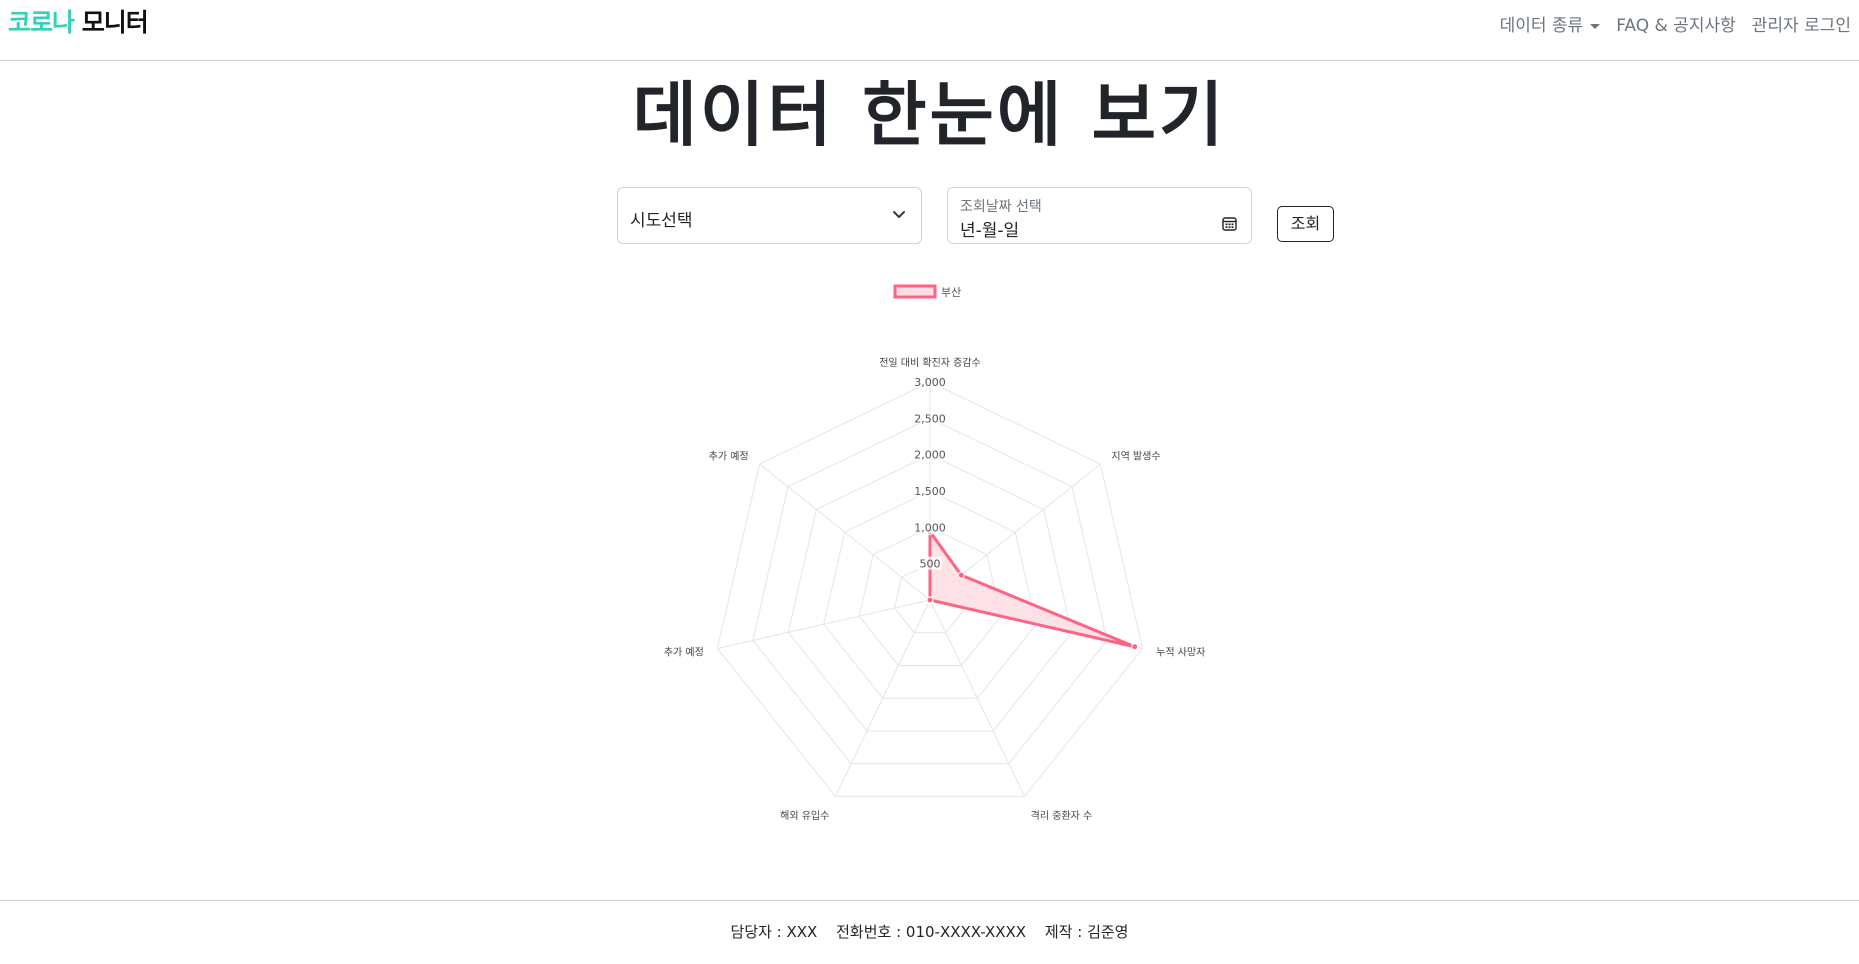  What do you see at coordinates (78, 23) in the screenshot?
I see `brand-logo: 코로나 모니터` at bounding box center [78, 23].